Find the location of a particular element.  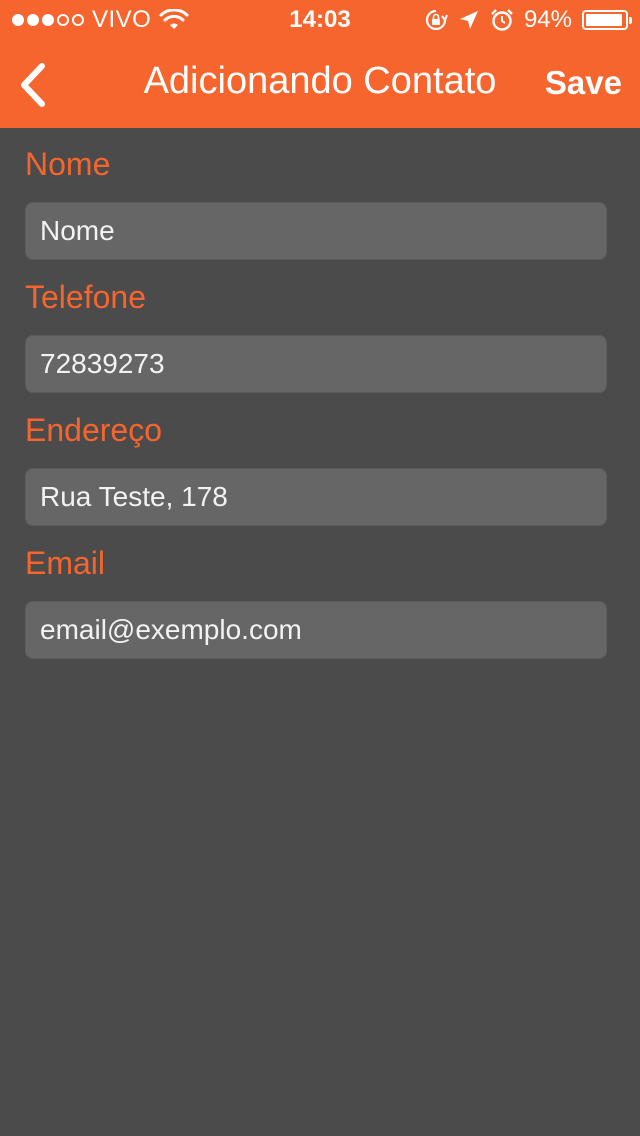

email-field is located at coordinates (316, 630).